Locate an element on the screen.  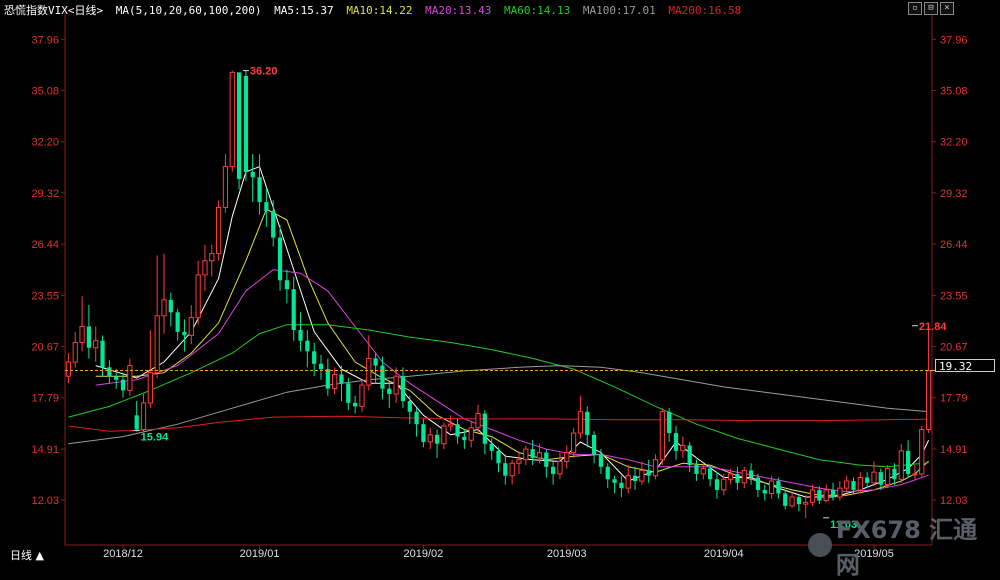
ma60-value: MA60:14.13 is located at coordinates (537, 10).